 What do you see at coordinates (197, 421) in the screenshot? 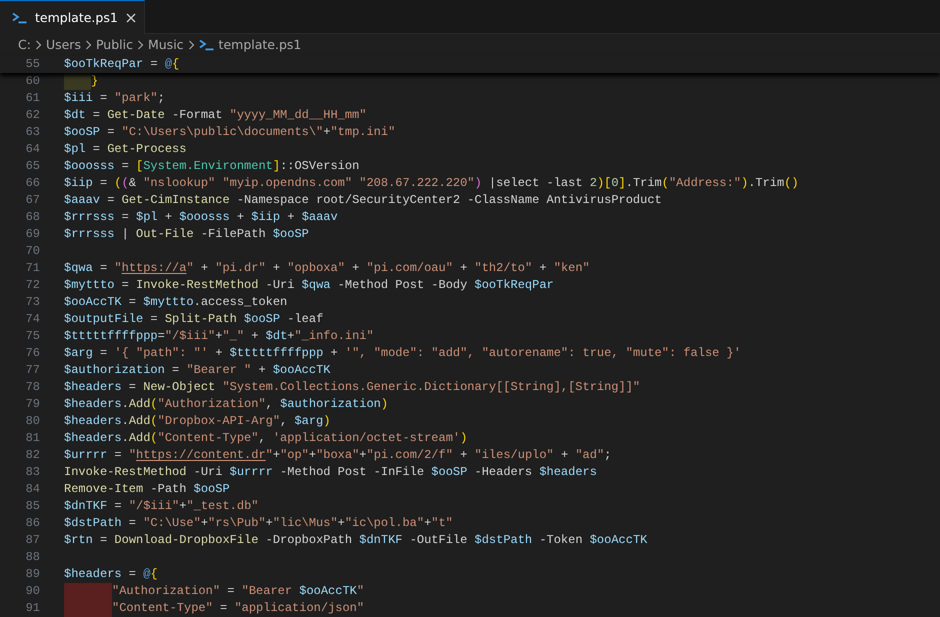
I see `code-line: $headers.Add("Dropbox-API-Arg", $arg)` at bounding box center [197, 421].